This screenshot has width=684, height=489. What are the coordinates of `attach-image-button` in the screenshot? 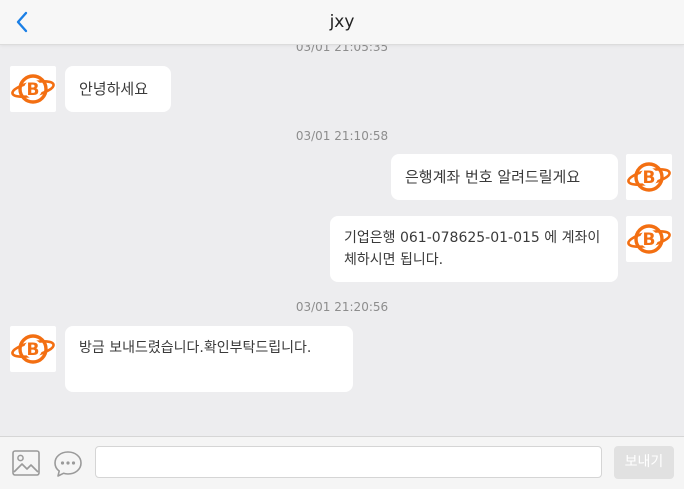 It's located at (26, 463).